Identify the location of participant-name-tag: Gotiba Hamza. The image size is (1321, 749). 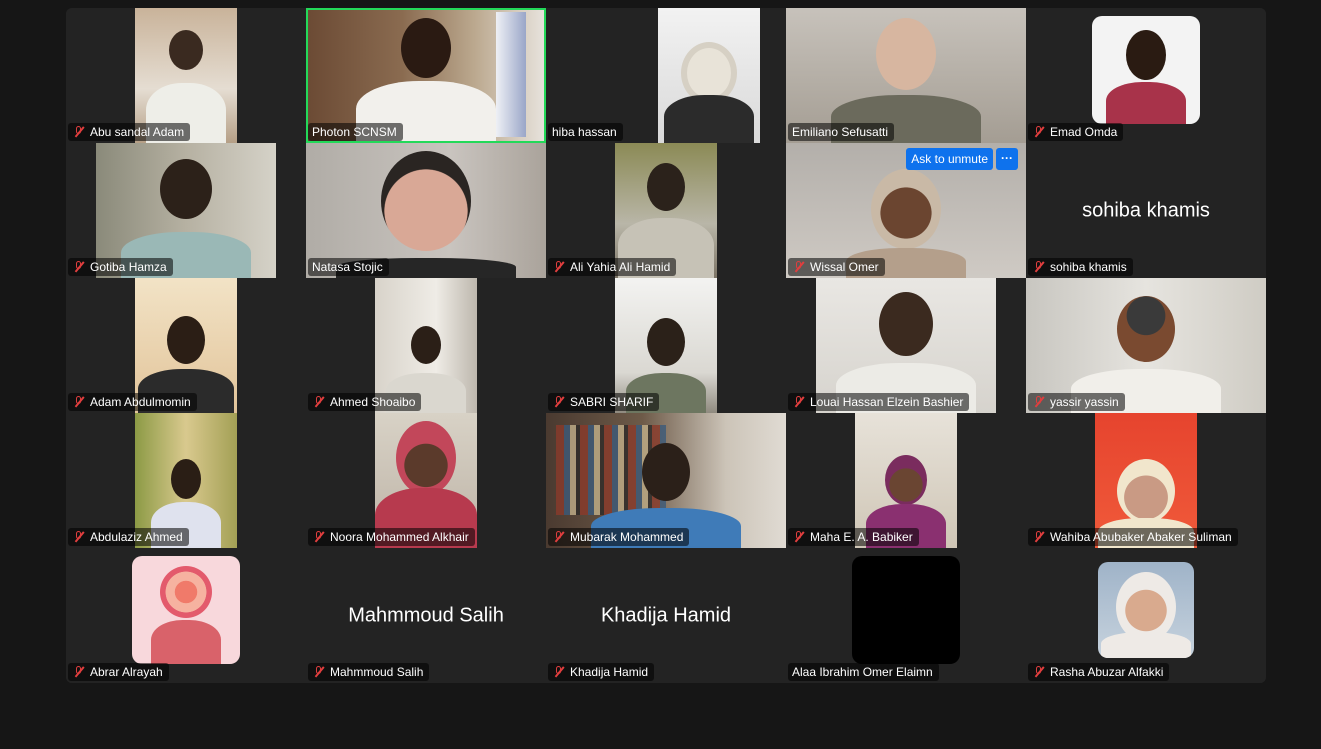
(120, 267).